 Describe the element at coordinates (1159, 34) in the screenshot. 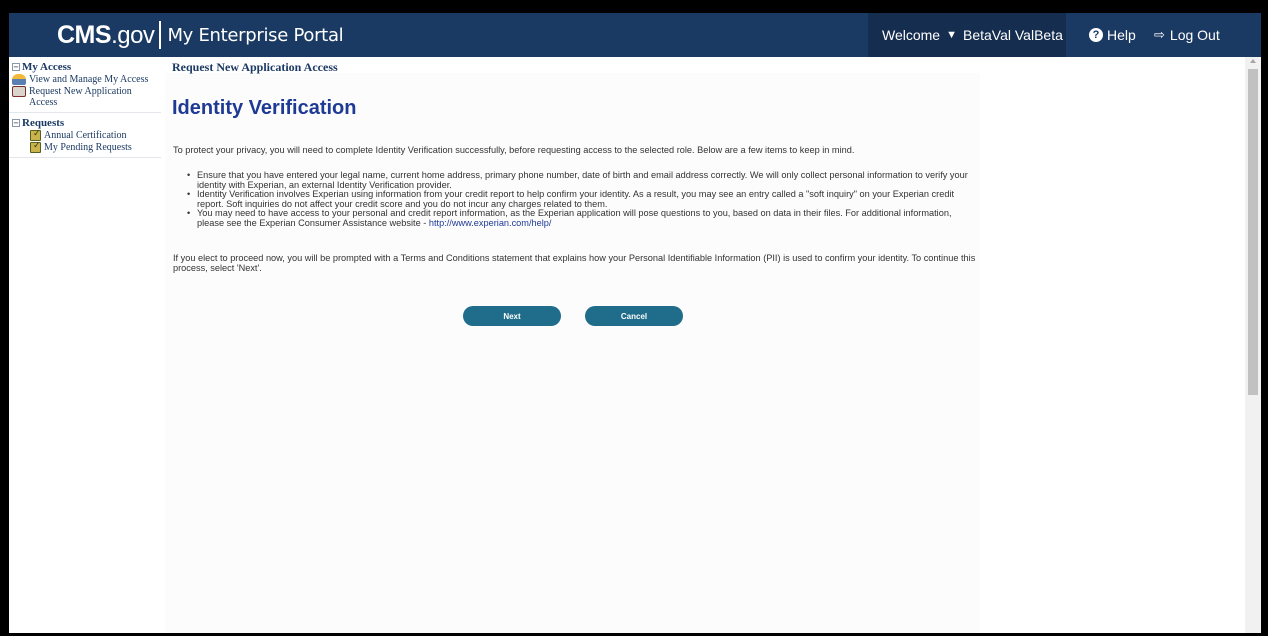

I see `sign-out-icon: ⇨` at that location.